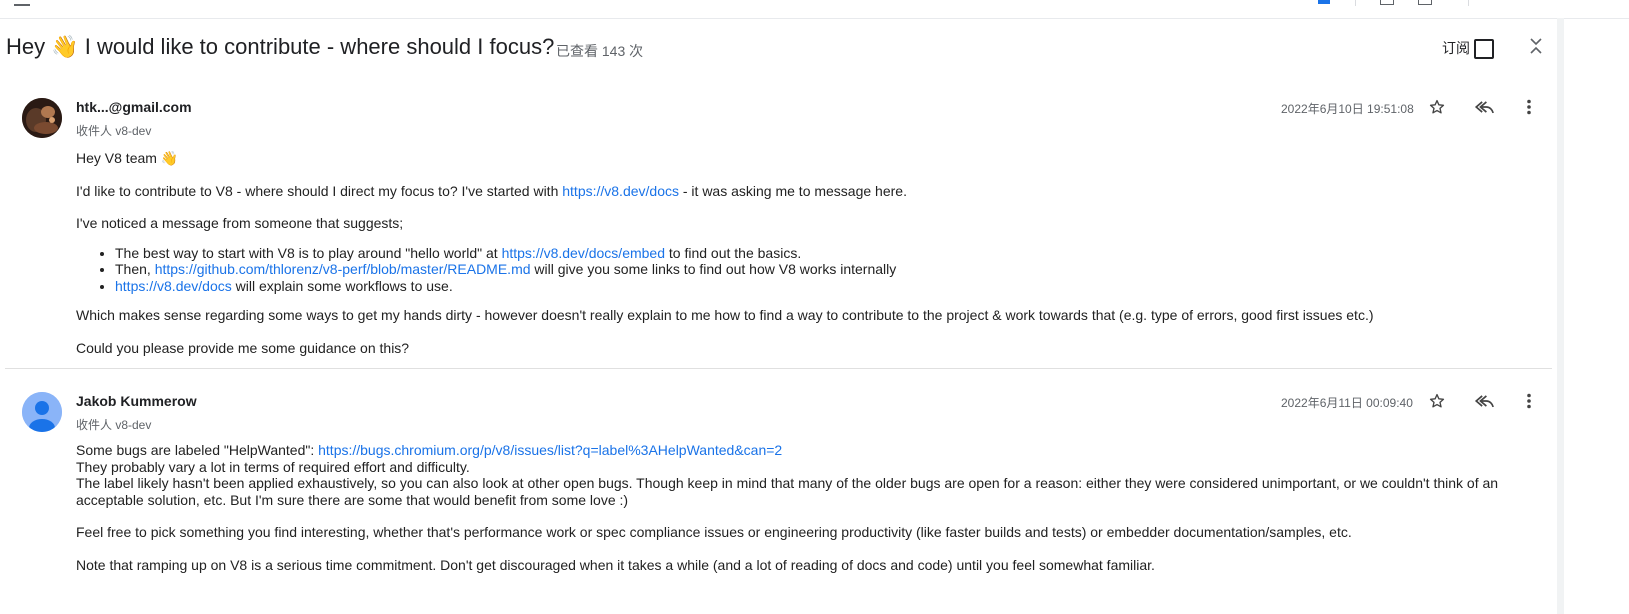 The width and height of the screenshot is (1629, 614). What do you see at coordinates (134, 107) in the screenshot?
I see `sender-name: htk...@gmail.com` at bounding box center [134, 107].